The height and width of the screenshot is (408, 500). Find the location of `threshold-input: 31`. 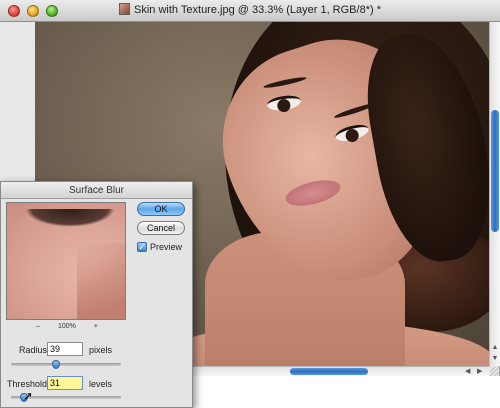

threshold-input: 31 is located at coordinates (65, 383).